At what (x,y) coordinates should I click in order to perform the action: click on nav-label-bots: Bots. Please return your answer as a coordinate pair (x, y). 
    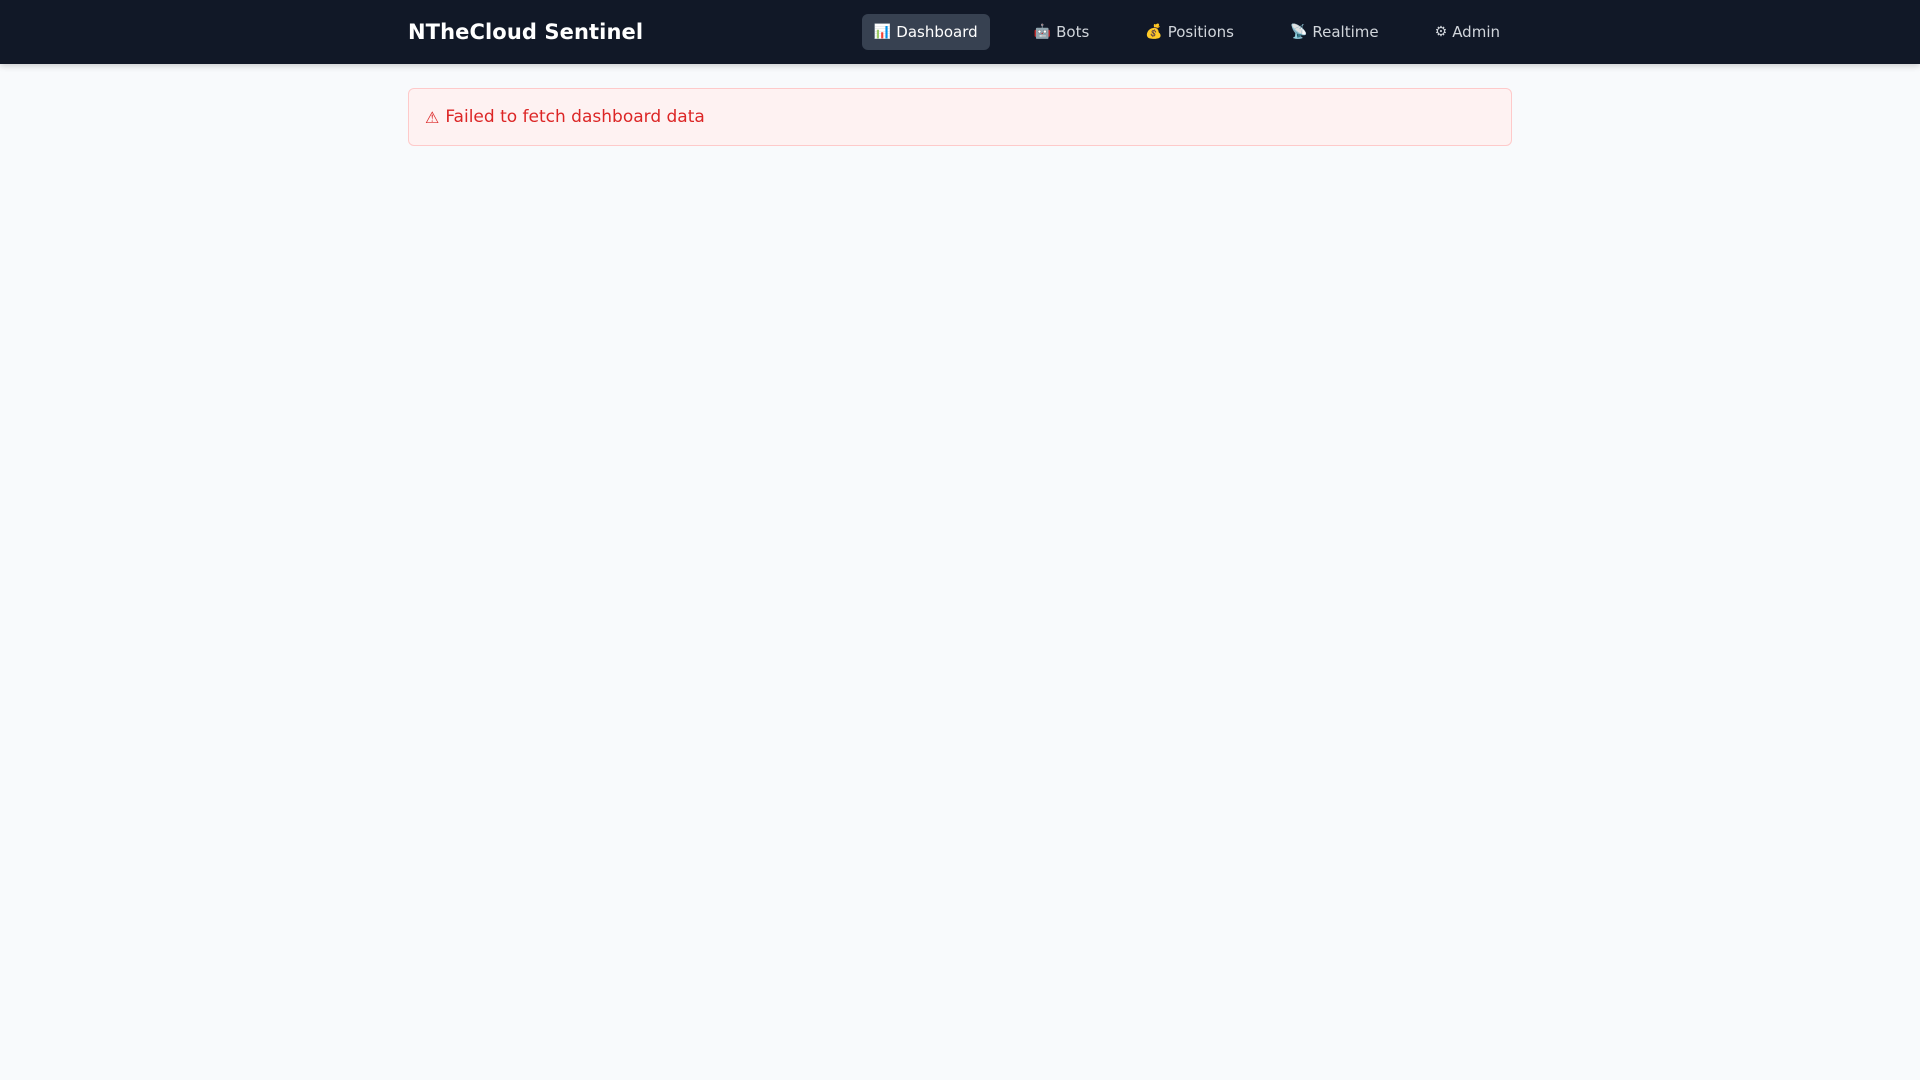
    Looking at the image, I should click on (1073, 32).